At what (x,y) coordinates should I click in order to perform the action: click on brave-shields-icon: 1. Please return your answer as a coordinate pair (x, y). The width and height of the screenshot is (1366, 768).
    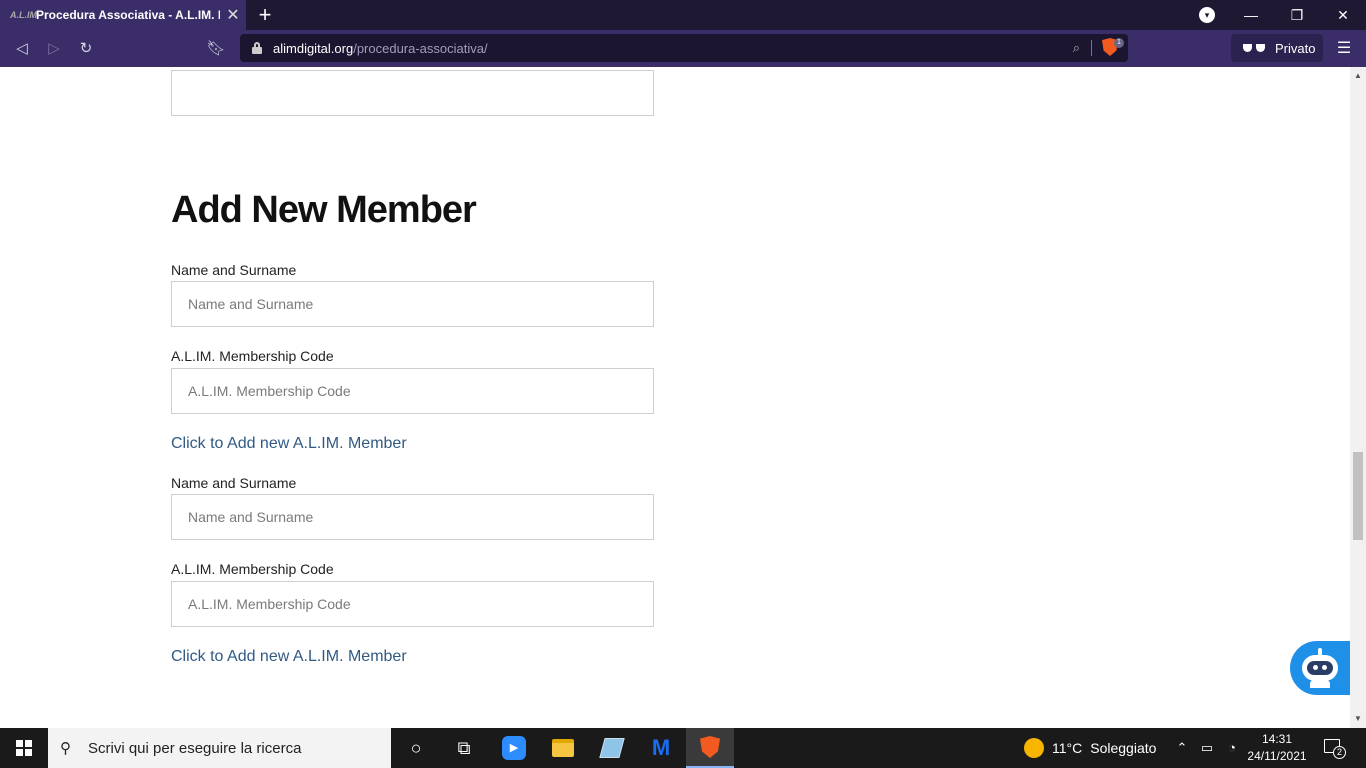
    Looking at the image, I should click on (1113, 48).